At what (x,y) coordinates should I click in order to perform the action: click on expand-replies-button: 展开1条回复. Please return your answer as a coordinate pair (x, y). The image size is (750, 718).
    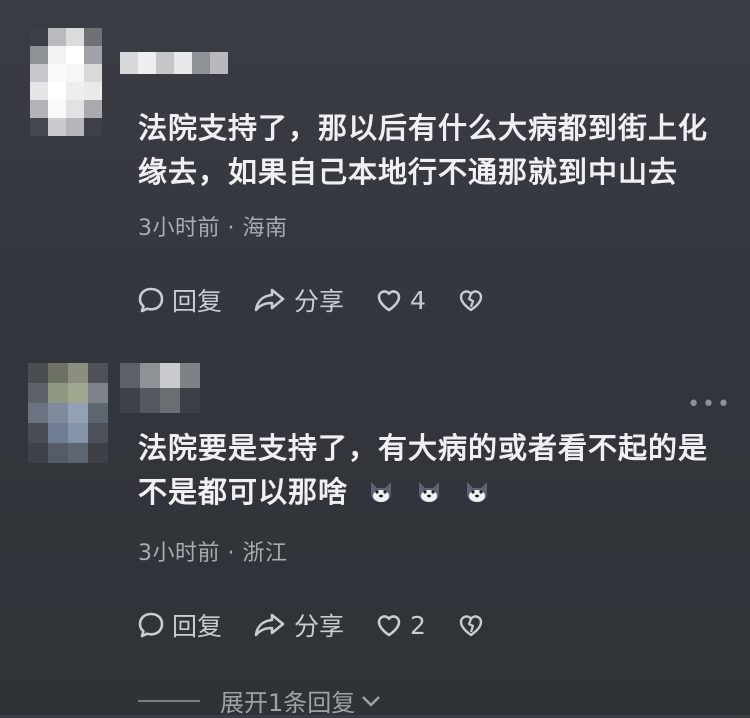
    Looking at the image, I should click on (260, 700).